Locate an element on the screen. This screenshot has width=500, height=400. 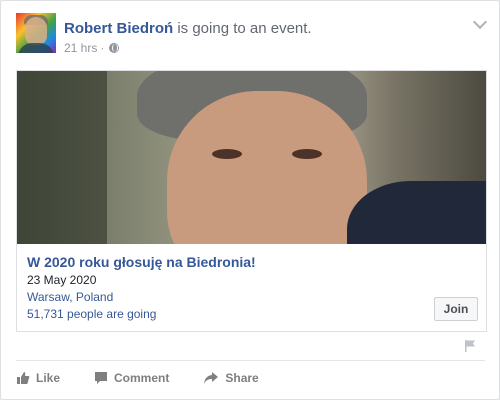
author-name-link: Robert Biedroń is located at coordinates (118, 28).